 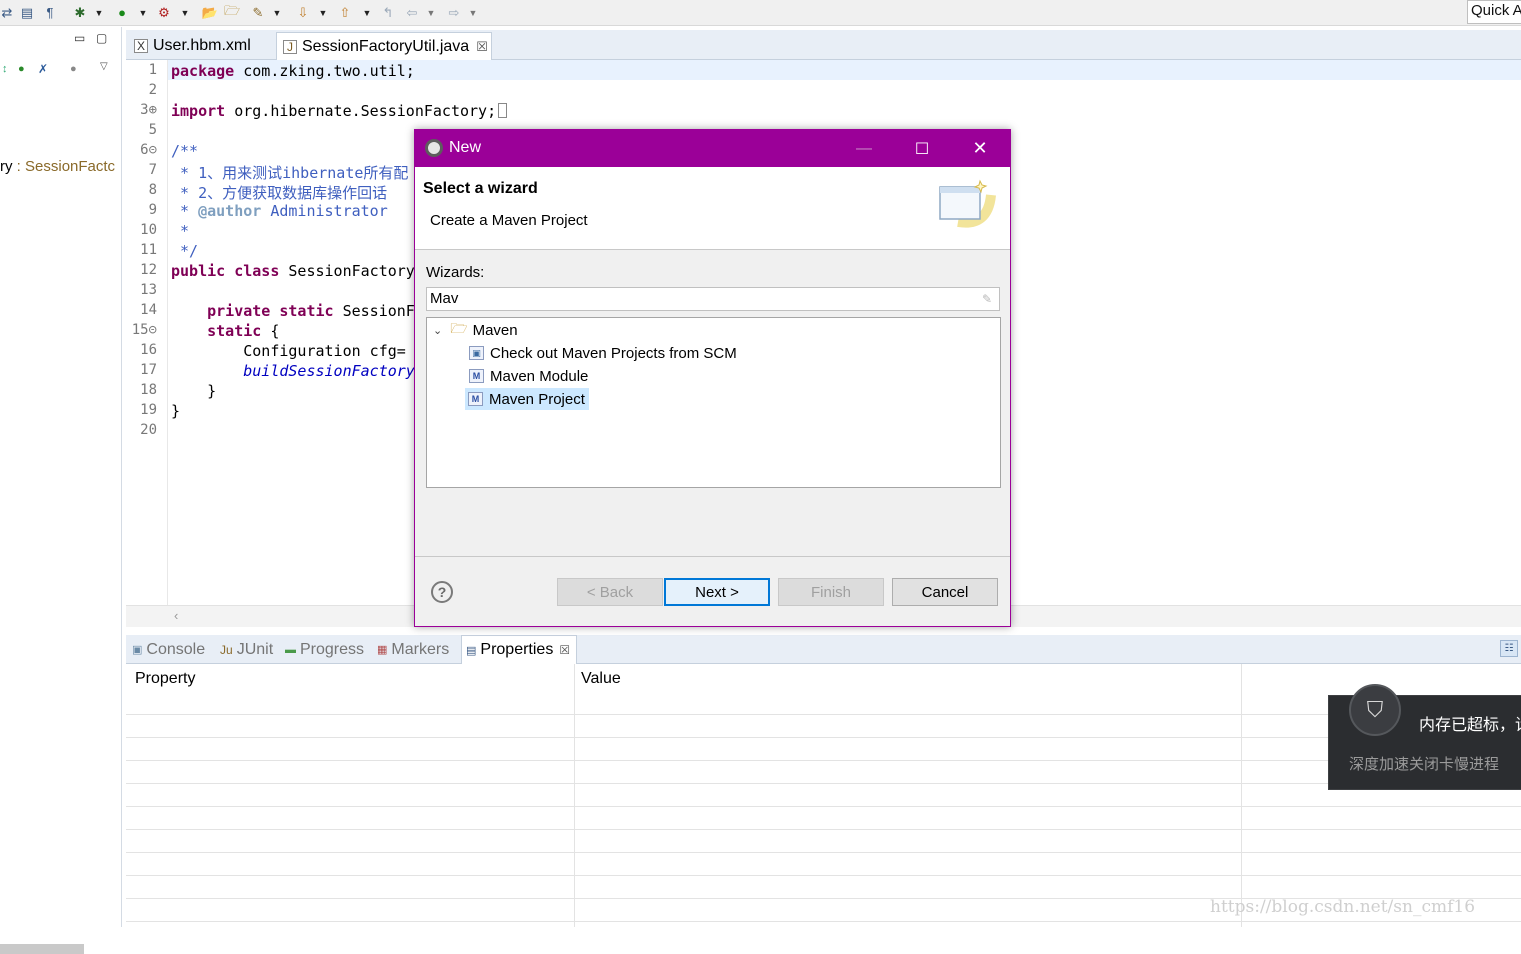 What do you see at coordinates (437, 330) in the screenshot?
I see `expand-chevron-icon: ⌄` at bounding box center [437, 330].